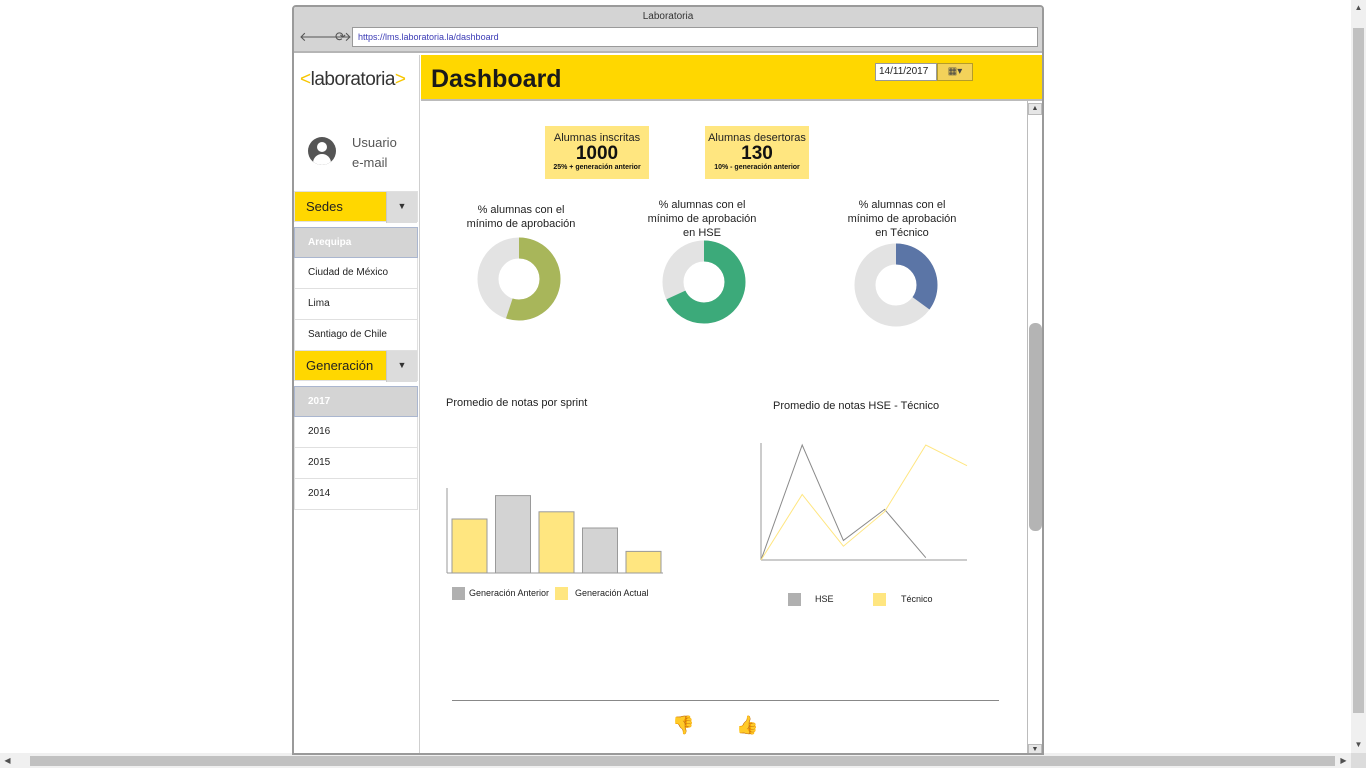 The width and height of the screenshot is (1366, 768). Describe the element at coordinates (1358, 7) in the screenshot. I see `scroll-up-arrow: ▲` at that location.